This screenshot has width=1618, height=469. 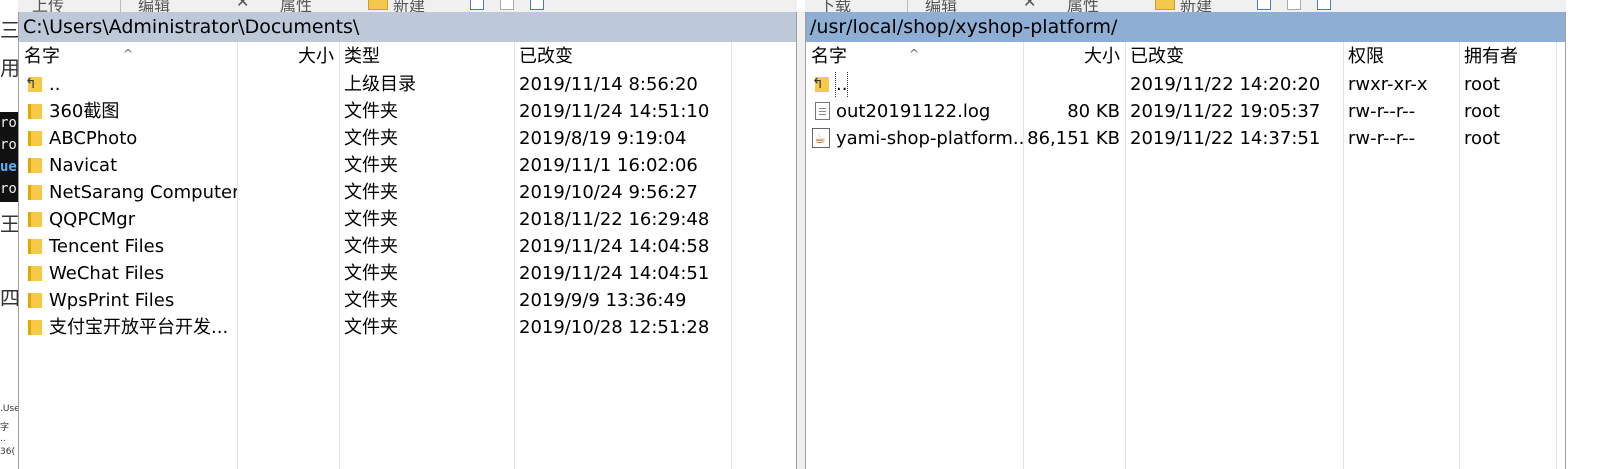 What do you see at coordinates (92, 219) in the screenshot?
I see `file-name: QQPCMgr` at bounding box center [92, 219].